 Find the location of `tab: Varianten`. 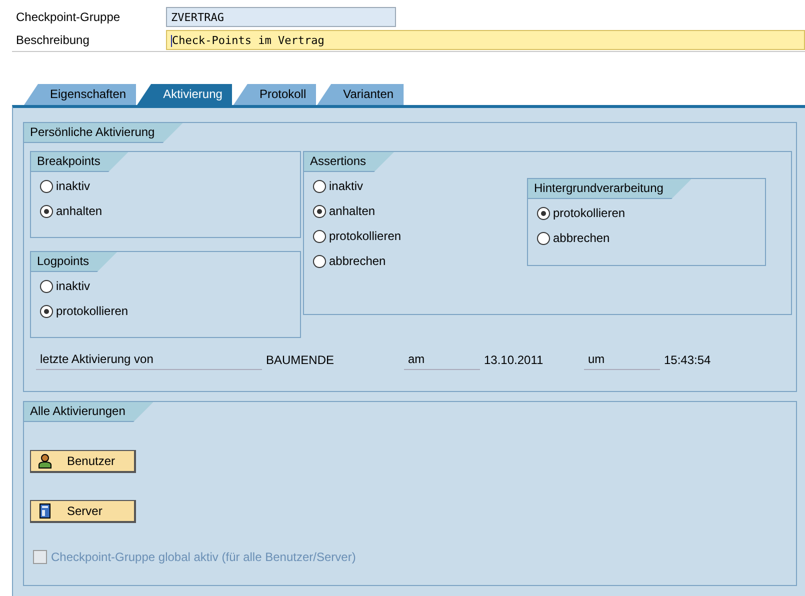

tab: Varianten is located at coordinates (360, 94).